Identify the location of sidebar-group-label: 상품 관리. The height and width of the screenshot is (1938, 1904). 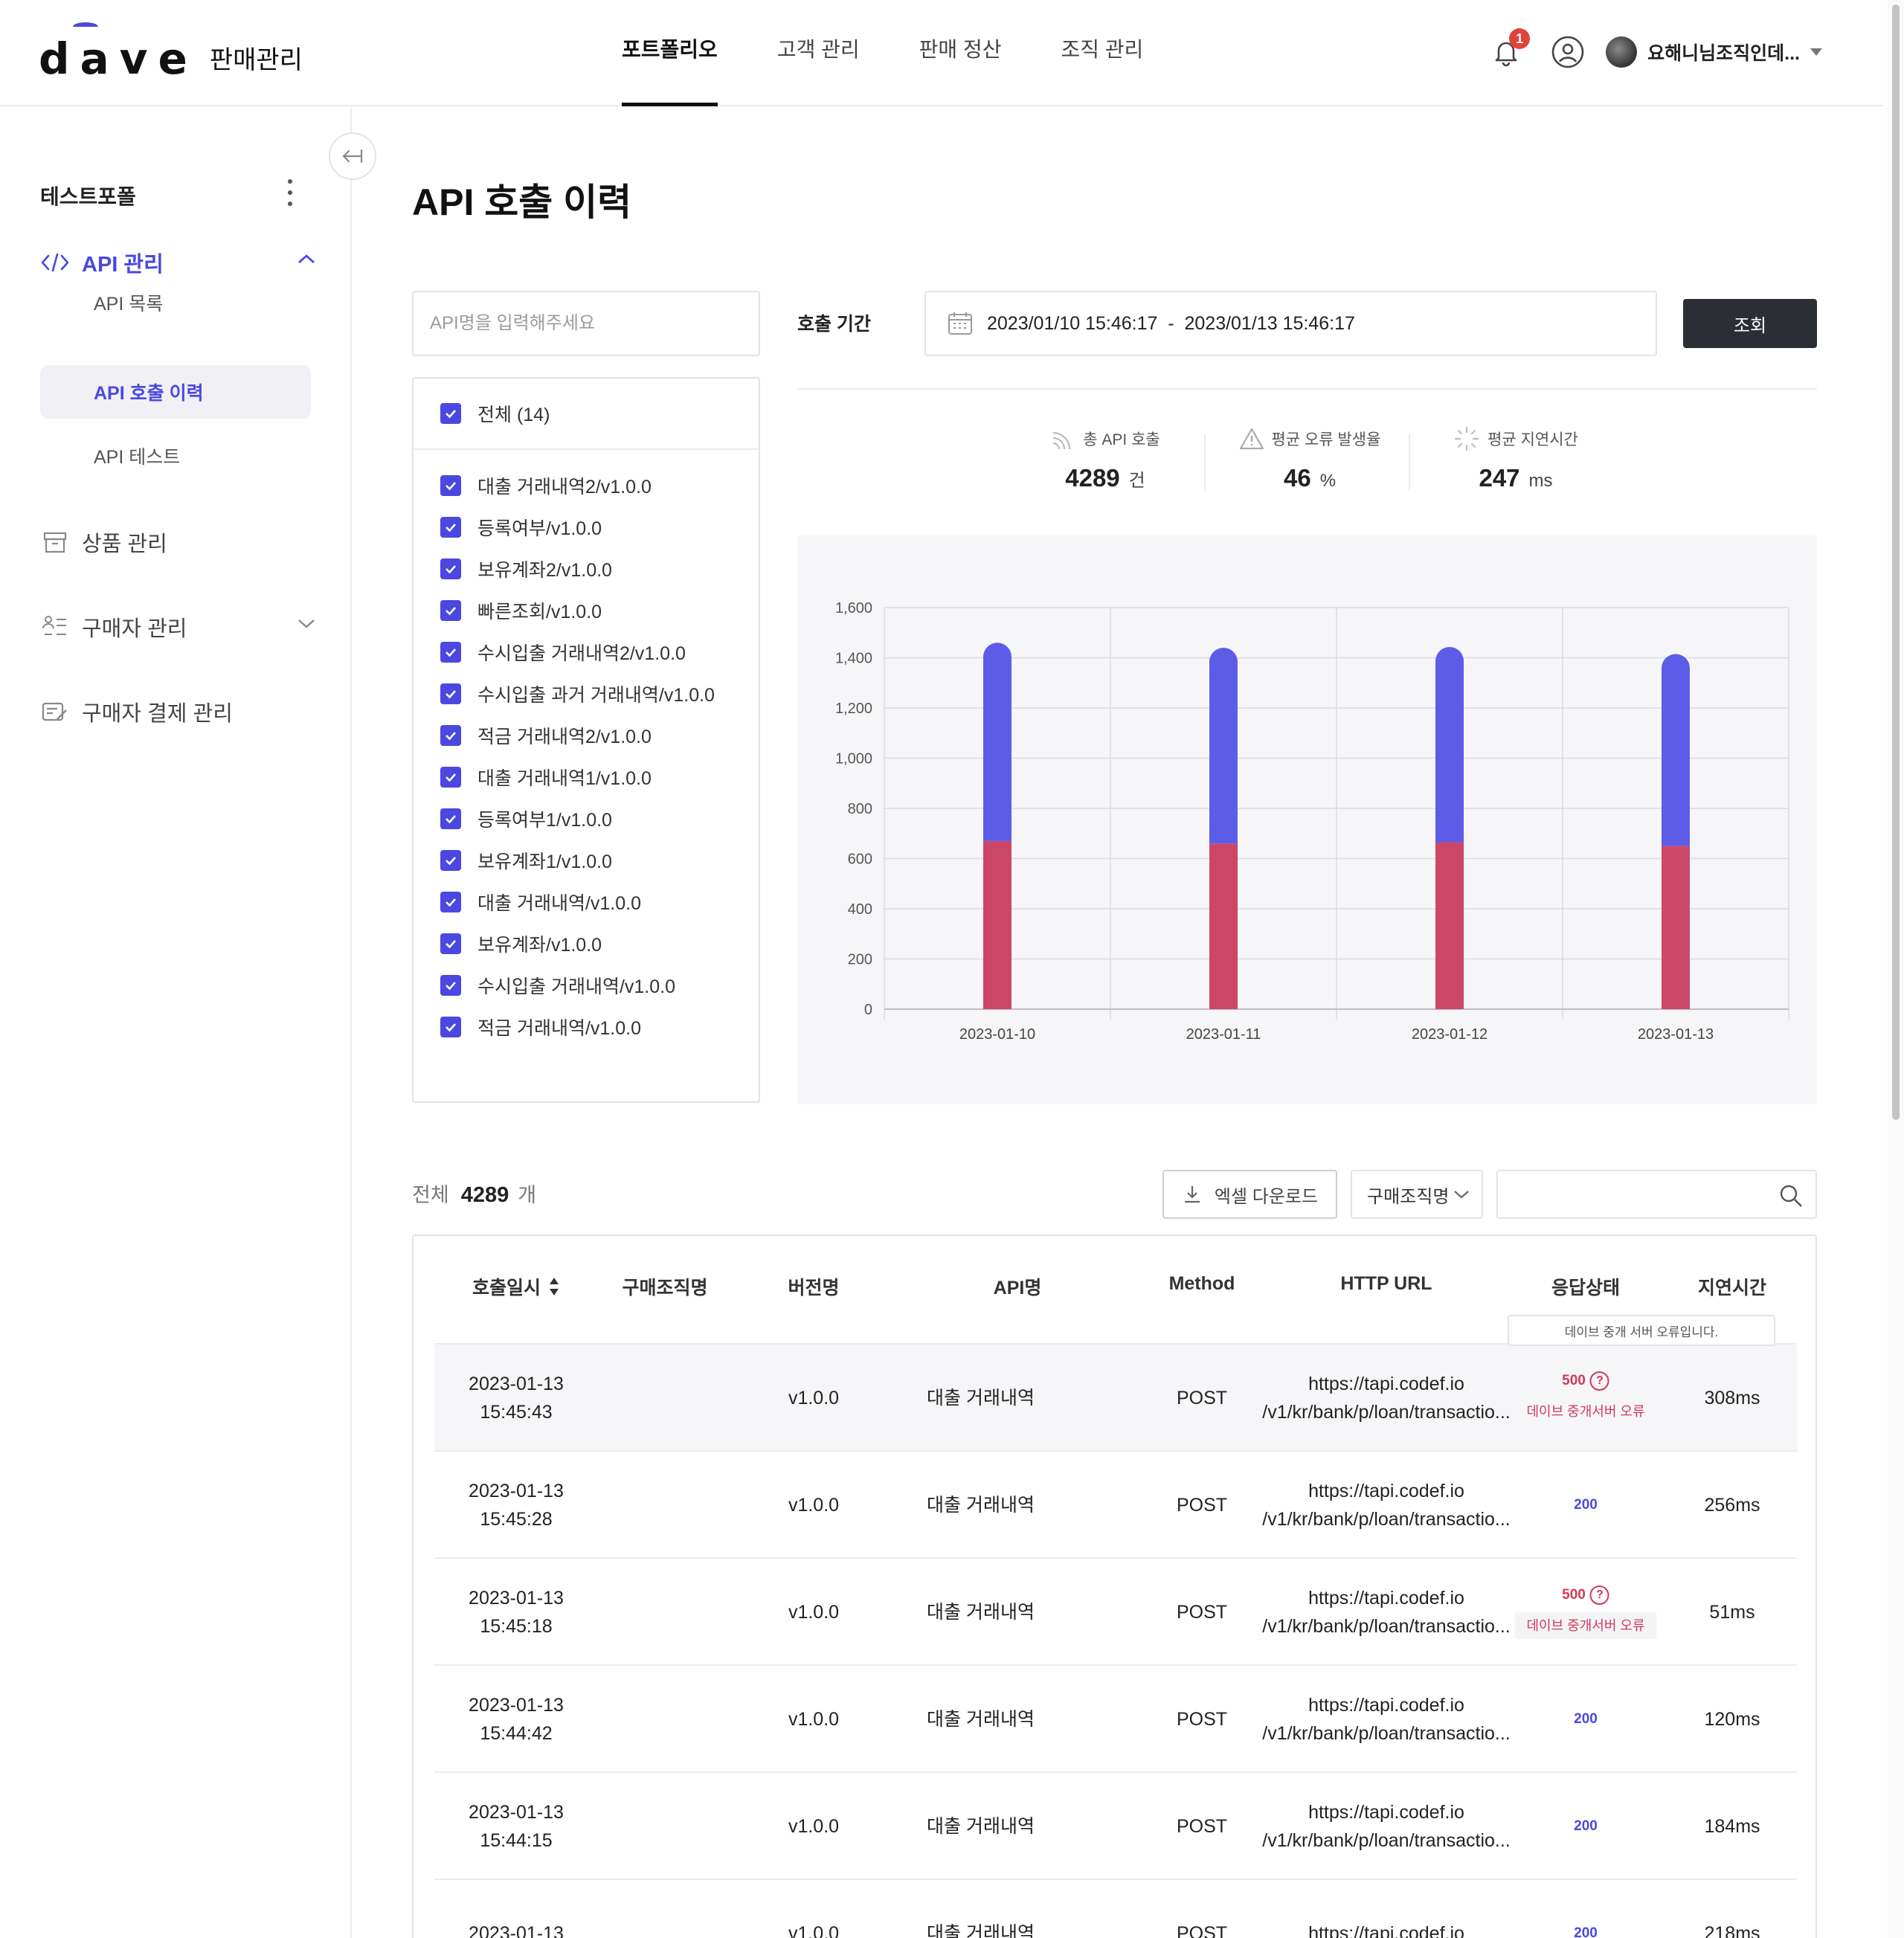
(124, 544).